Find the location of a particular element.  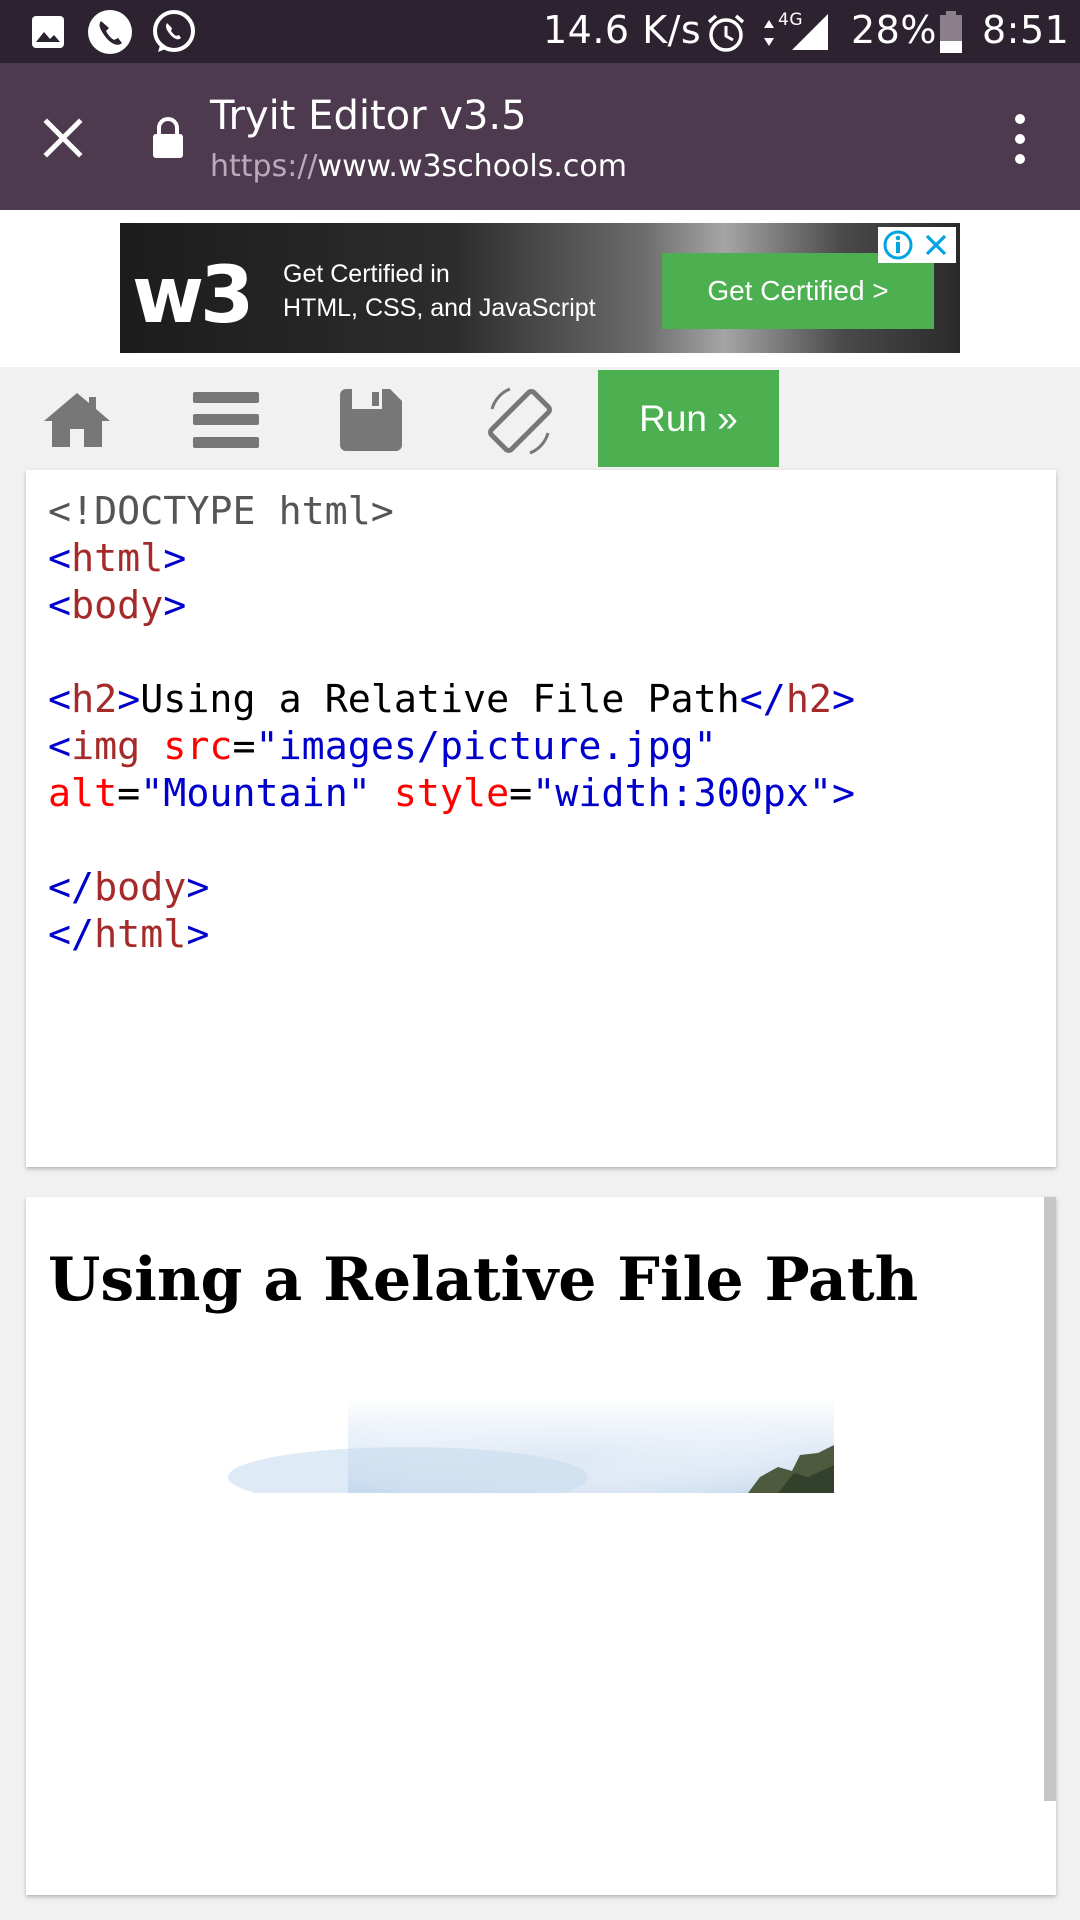

info-icon is located at coordinates (898, 245).